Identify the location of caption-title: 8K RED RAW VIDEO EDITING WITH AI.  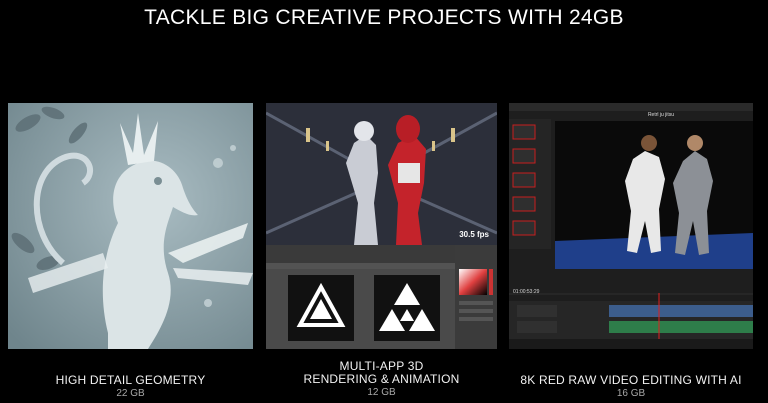
(631, 380).